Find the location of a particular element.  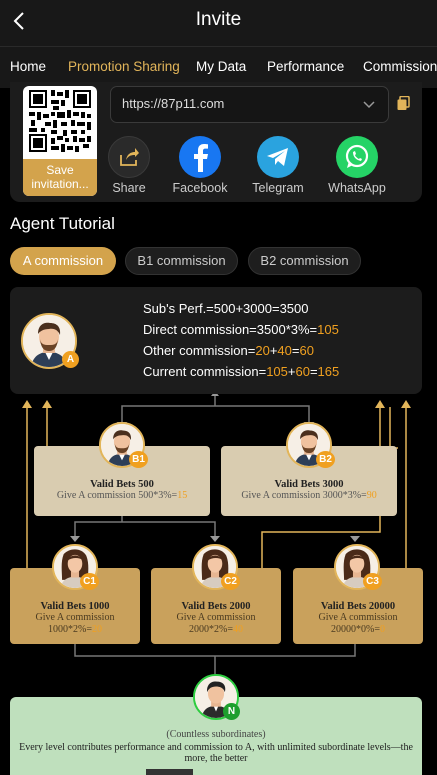

perf-line: Sub's Perf.=500+3000=3500 is located at coordinates (226, 308).